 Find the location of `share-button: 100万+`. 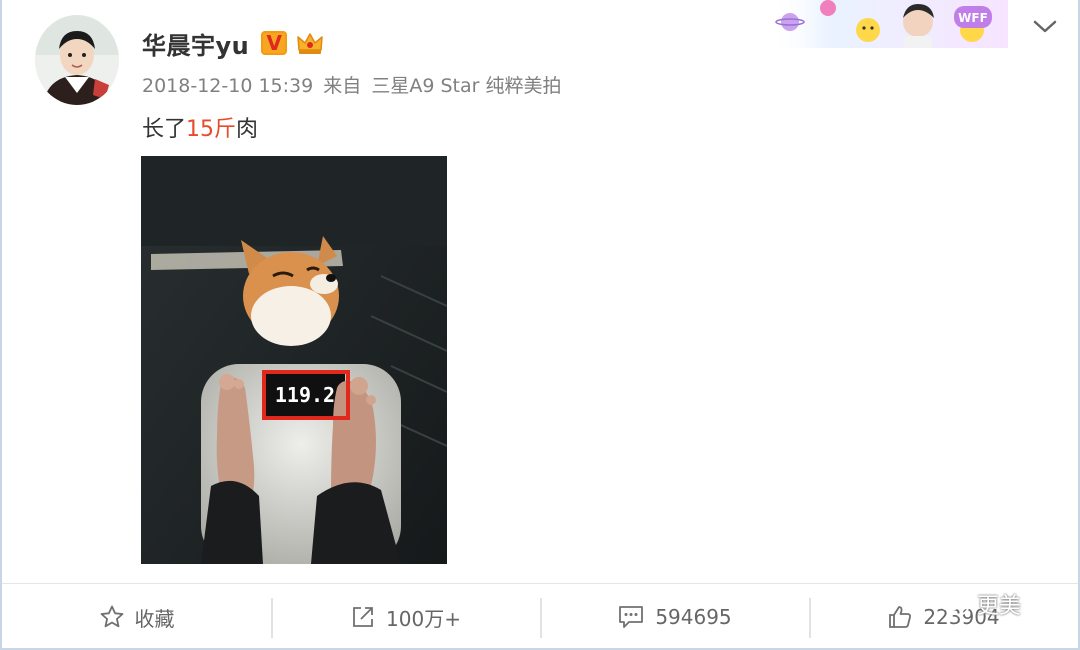

share-button: 100万+ is located at coordinates (405, 616).